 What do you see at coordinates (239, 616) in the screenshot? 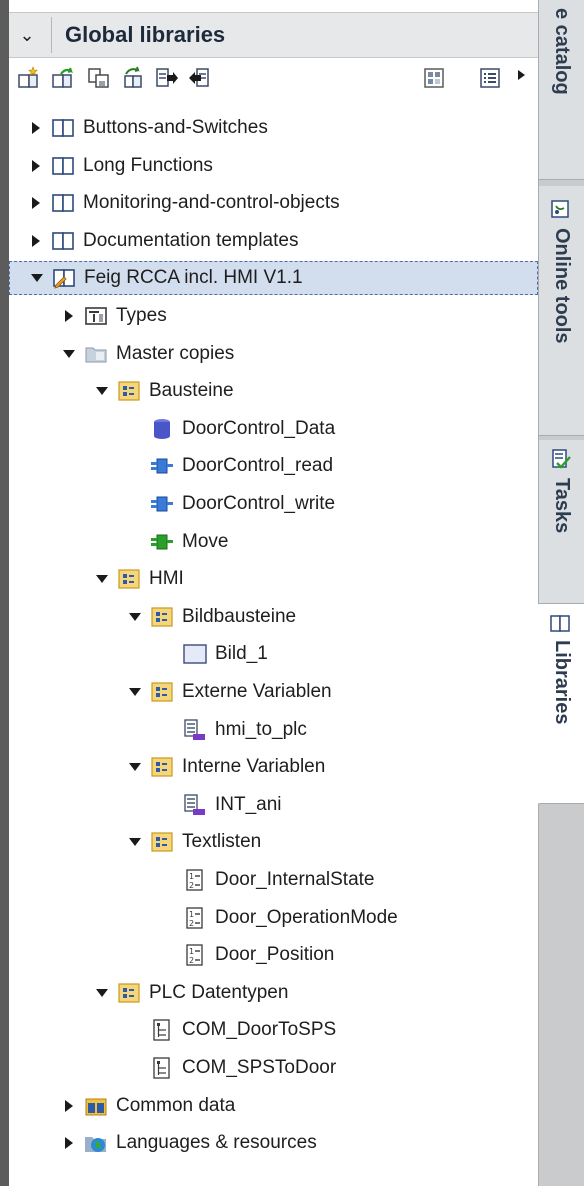
I see `tree-item-label: Bildbausteine` at bounding box center [239, 616].